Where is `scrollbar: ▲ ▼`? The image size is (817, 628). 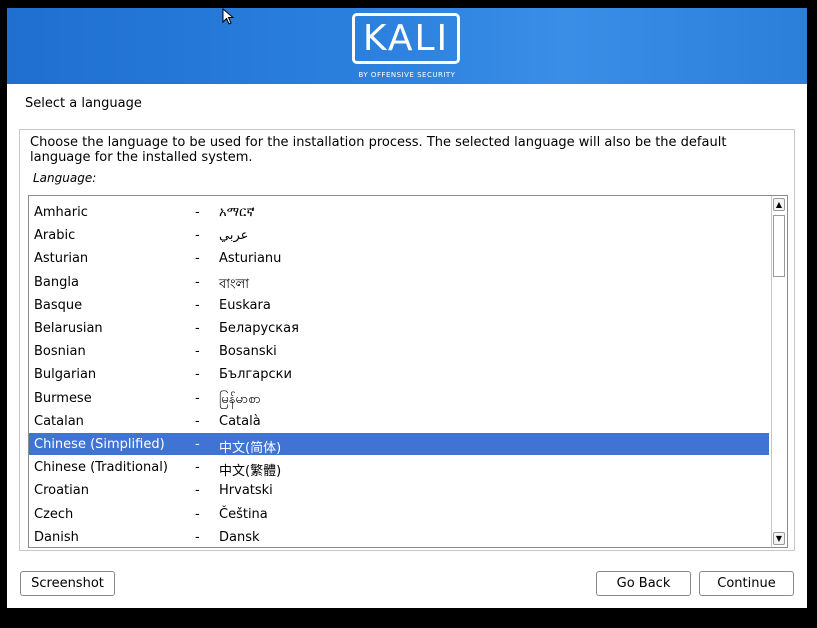 scrollbar: ▲ ▼ is located at coordinates (779, 371).